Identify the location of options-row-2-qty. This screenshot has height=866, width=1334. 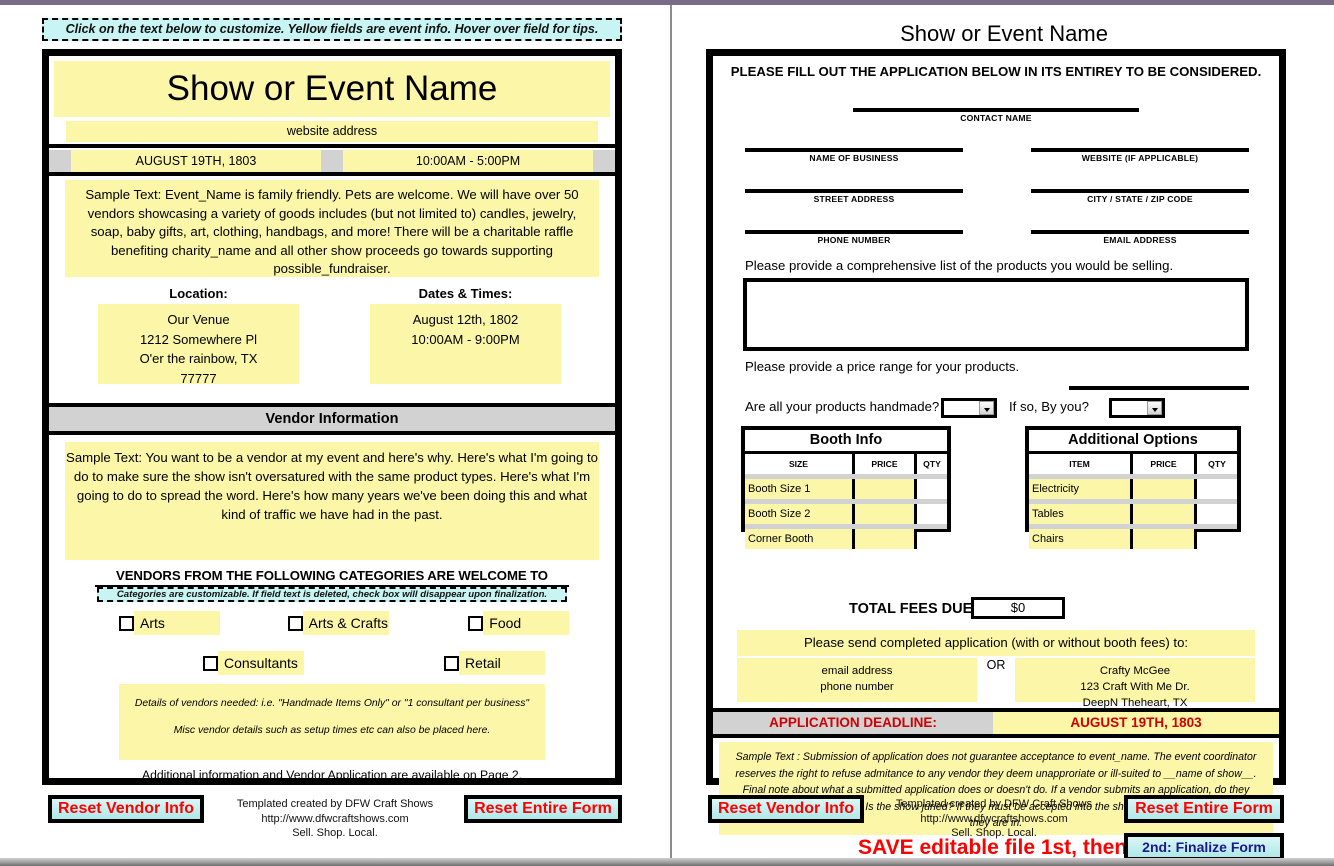
(1217, 514).